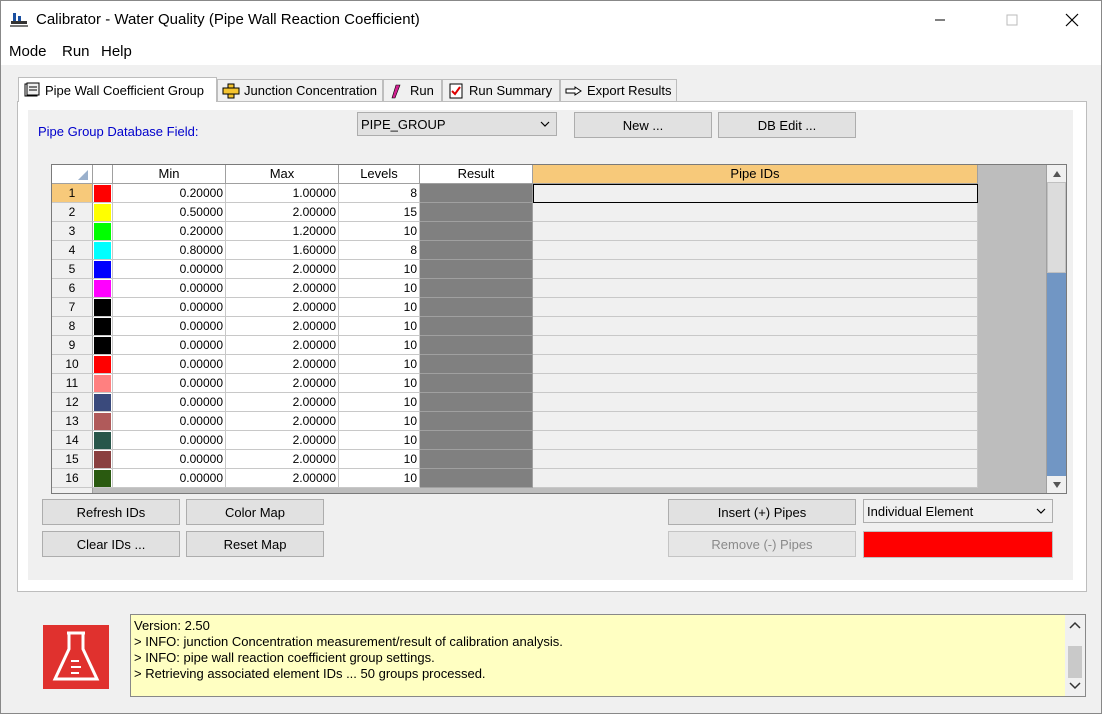 This screenshot has width=1102, height=714. What do you see at coordinates (72, 478) in the screenshot?
I see `row-number: 16` at bounding box center [72, 478].